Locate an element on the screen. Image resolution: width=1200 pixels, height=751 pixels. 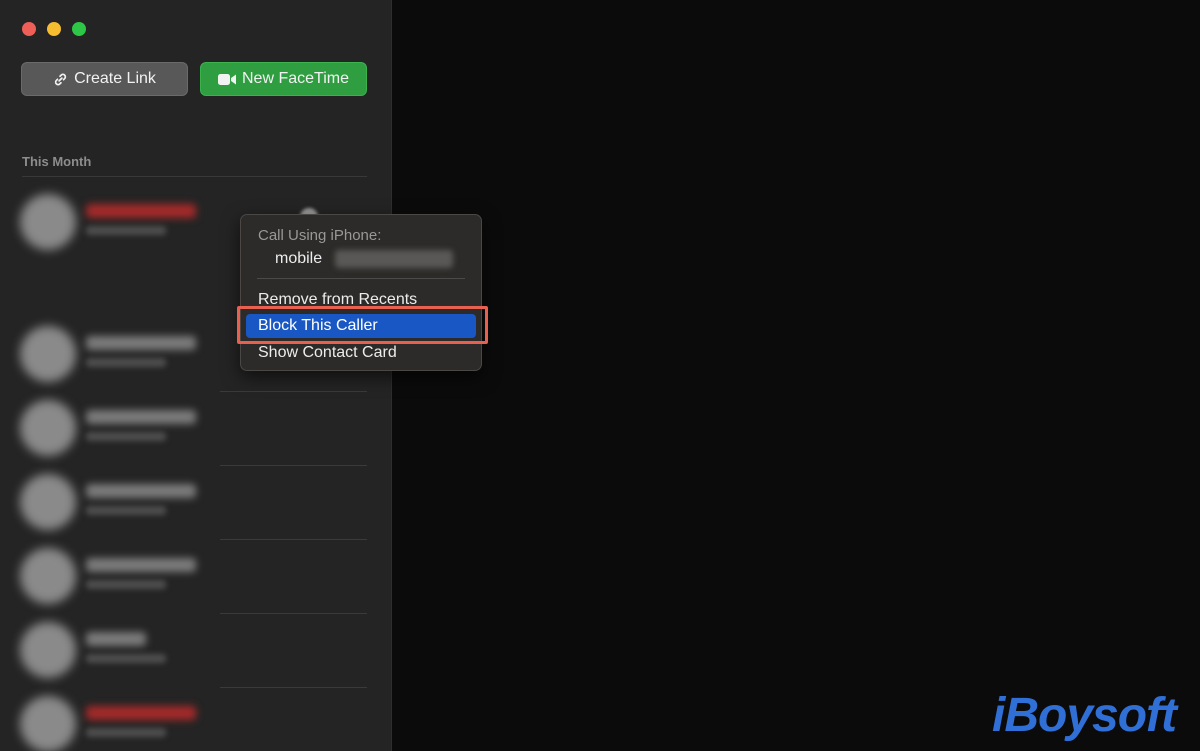
menu-divider is located at coordinates (361, 278).